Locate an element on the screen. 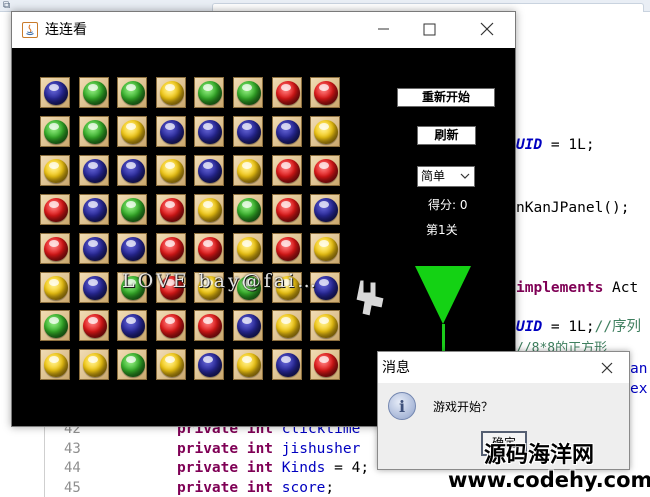 This screenshot has height=497, width=650. code-fragment-uid-2: UID = 1L;//序列 is located at coordinates (578, 328).